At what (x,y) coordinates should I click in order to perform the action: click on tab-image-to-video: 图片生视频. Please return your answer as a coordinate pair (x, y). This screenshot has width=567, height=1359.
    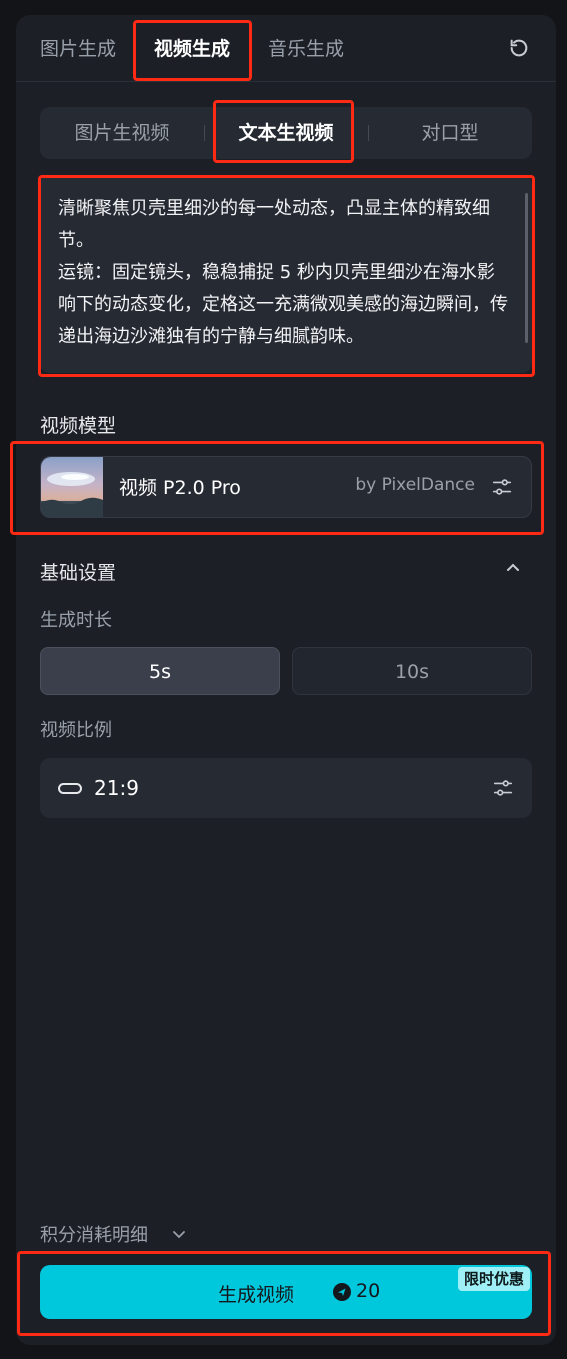
    Looking at the image, I should click on (122, 133).